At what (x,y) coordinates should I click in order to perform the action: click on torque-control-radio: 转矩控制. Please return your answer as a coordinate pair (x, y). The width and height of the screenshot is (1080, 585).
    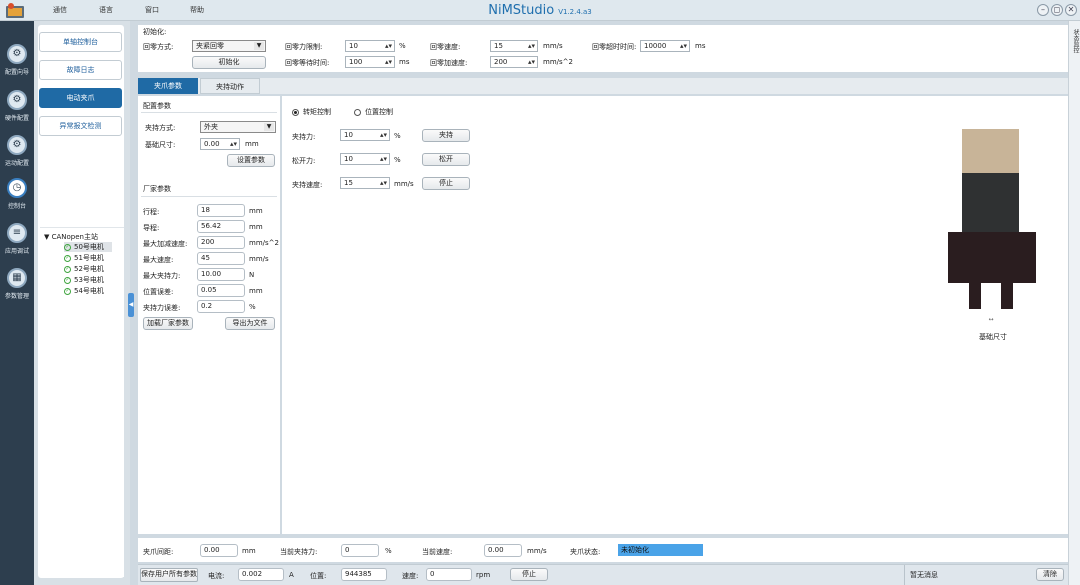
    Looking at the image, I should click on (311, 112).